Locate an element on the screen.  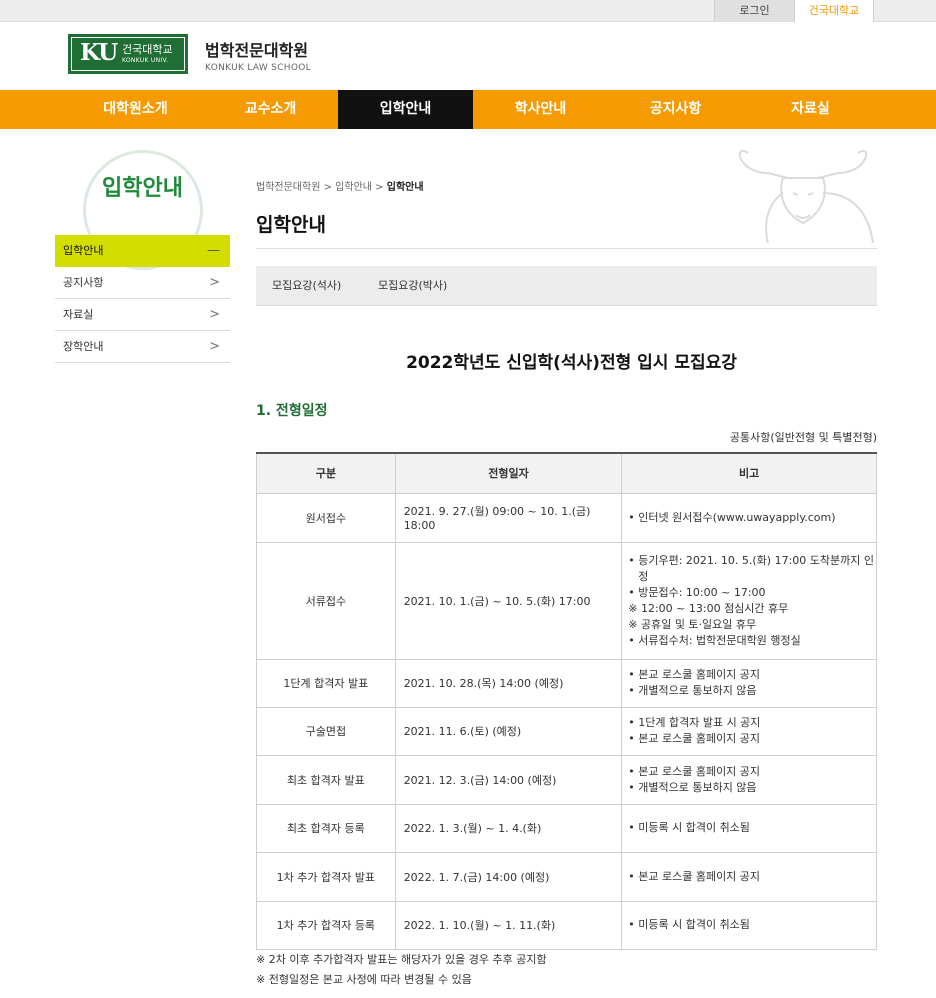
schedule-notes: • 본교 로스쿨 홈페이지 공지 is located at coordinates (749, 876).